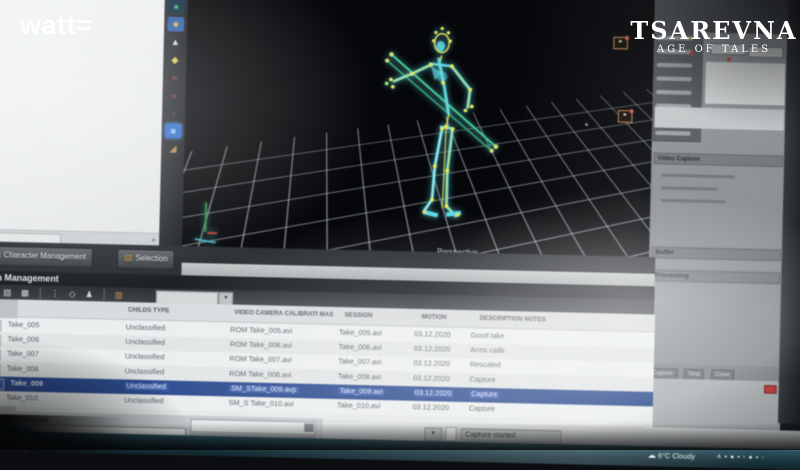 The image size is (800, 470). I want to click on subtitle-text: AGE OF TALES, so click(714, 49).